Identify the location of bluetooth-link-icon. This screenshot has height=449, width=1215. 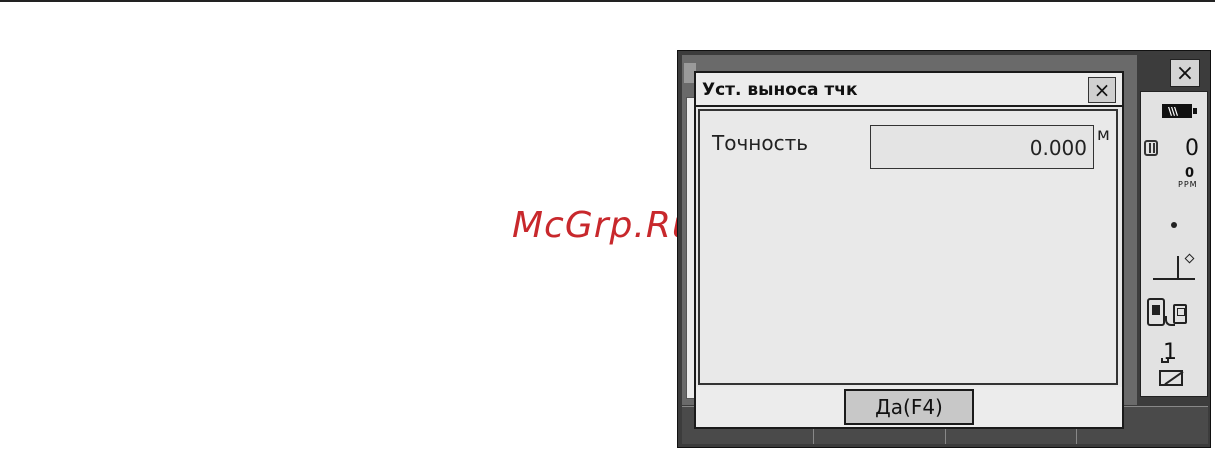
(1175, 313).